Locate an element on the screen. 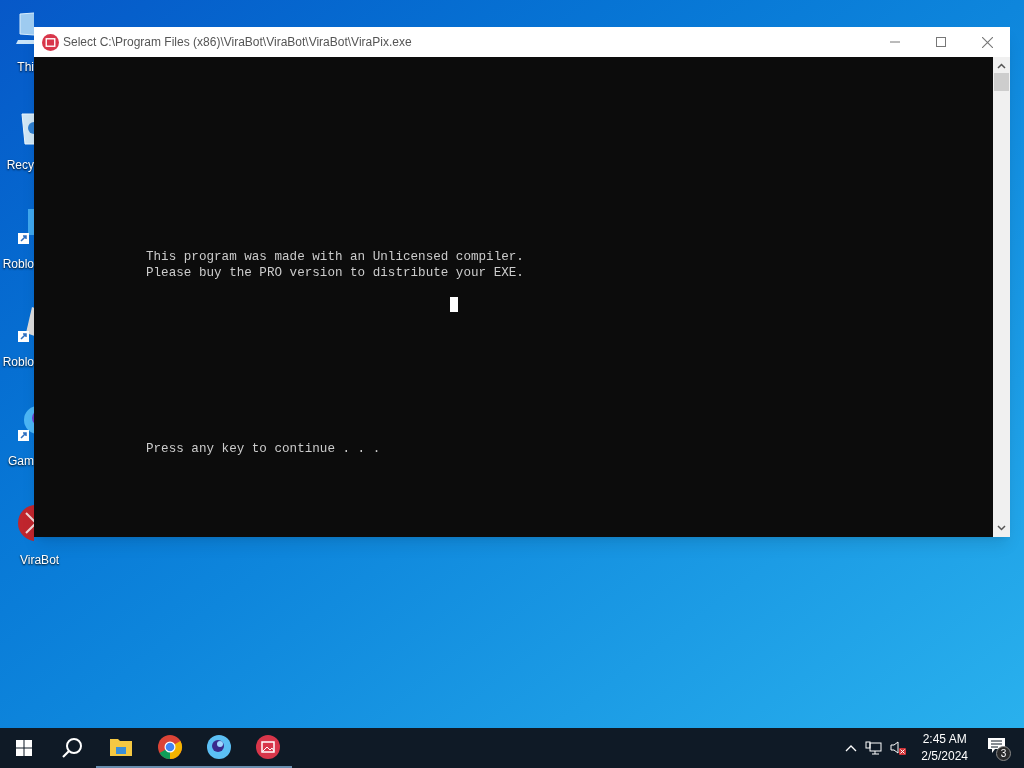  chevron-up-icon is located at coordinates (851, 748).